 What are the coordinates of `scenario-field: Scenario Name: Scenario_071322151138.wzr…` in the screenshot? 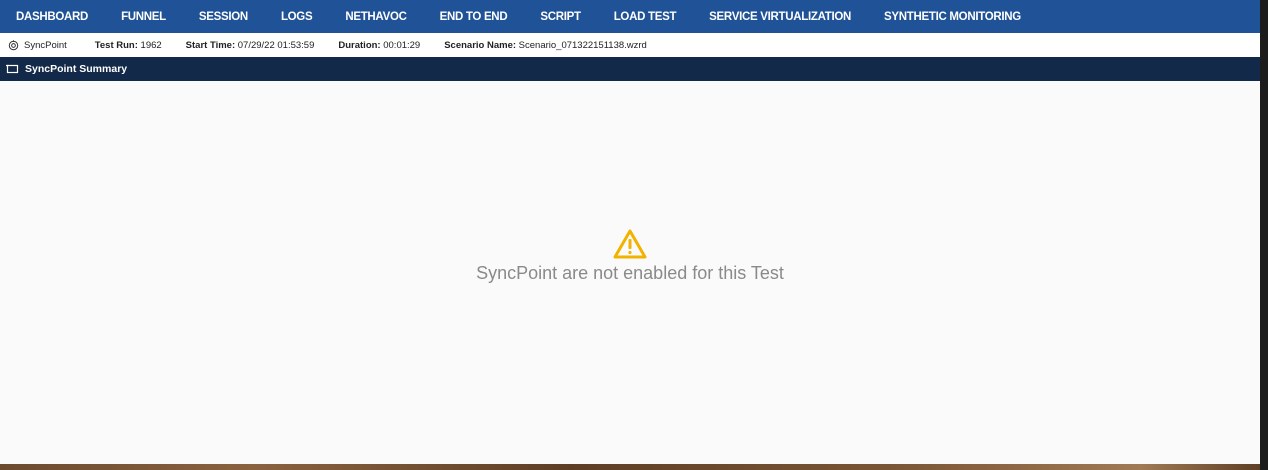 It's located at (545, 45).